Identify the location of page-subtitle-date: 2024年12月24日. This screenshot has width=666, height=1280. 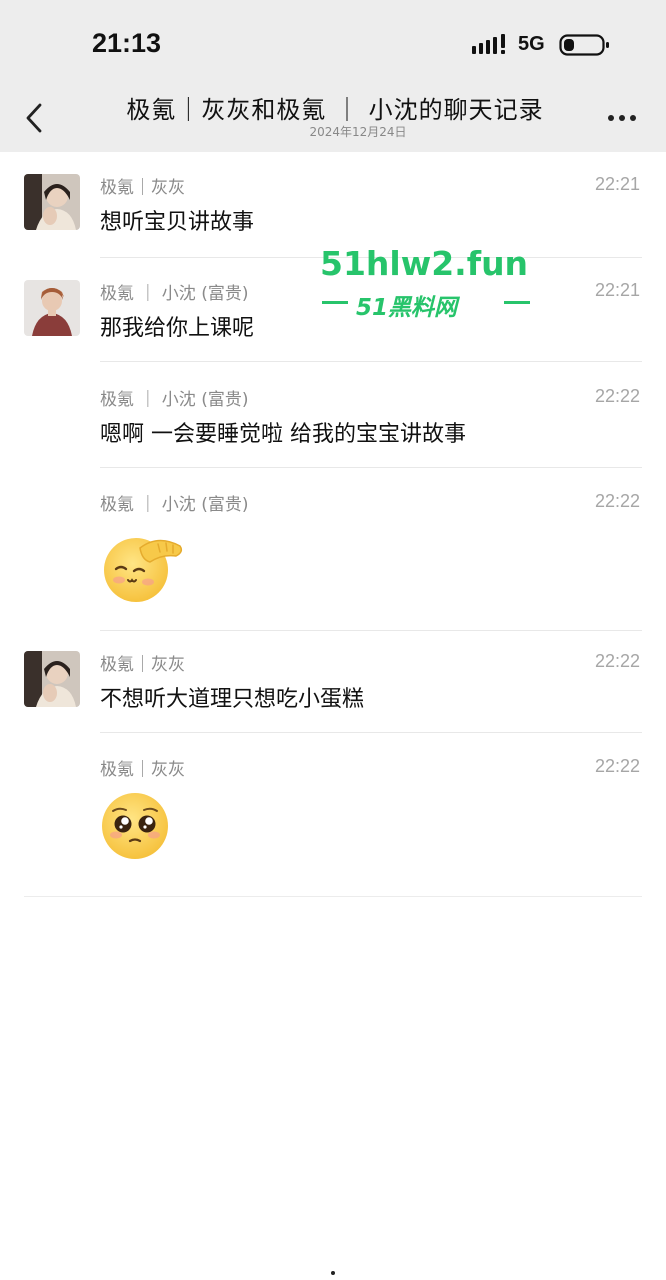
(358, 132).